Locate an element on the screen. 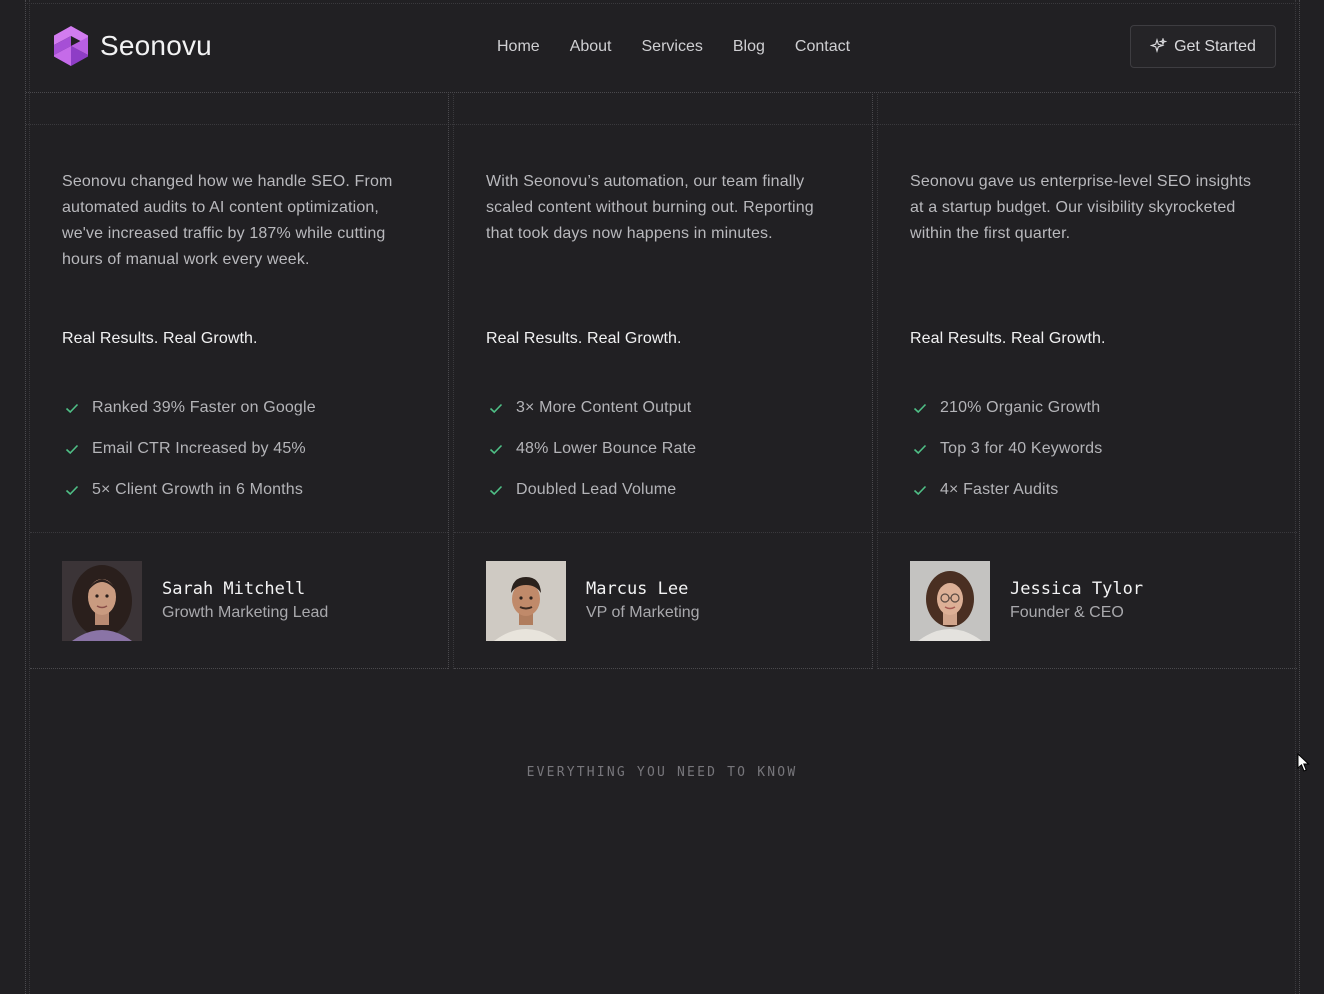  author-role: Founder & CEO is located at coordinates (1067, 612).